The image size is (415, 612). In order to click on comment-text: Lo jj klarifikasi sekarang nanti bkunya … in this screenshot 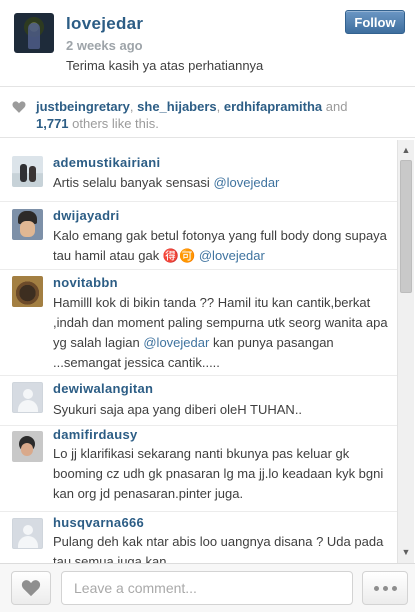, I will do `click(218, 473)`.